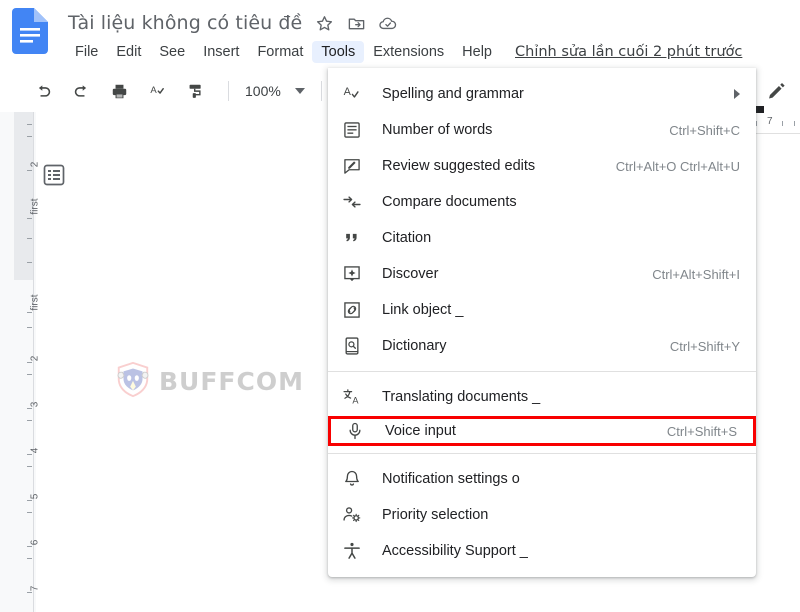 This screenshot has width=800, height=612. What do you see at coordinates (356, 479) in the screenshot?
I see `bell-notification-icon` at bounding box center [356, 479].